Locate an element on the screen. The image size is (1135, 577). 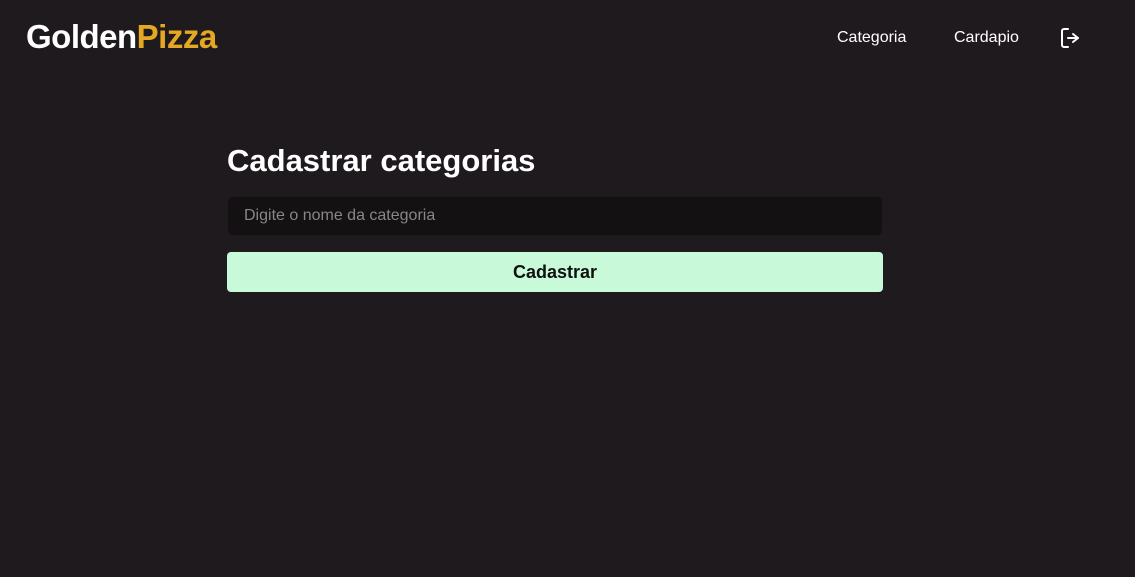
golden-pizza-logo: GoldenPizza is located at coordinates (121, 37).